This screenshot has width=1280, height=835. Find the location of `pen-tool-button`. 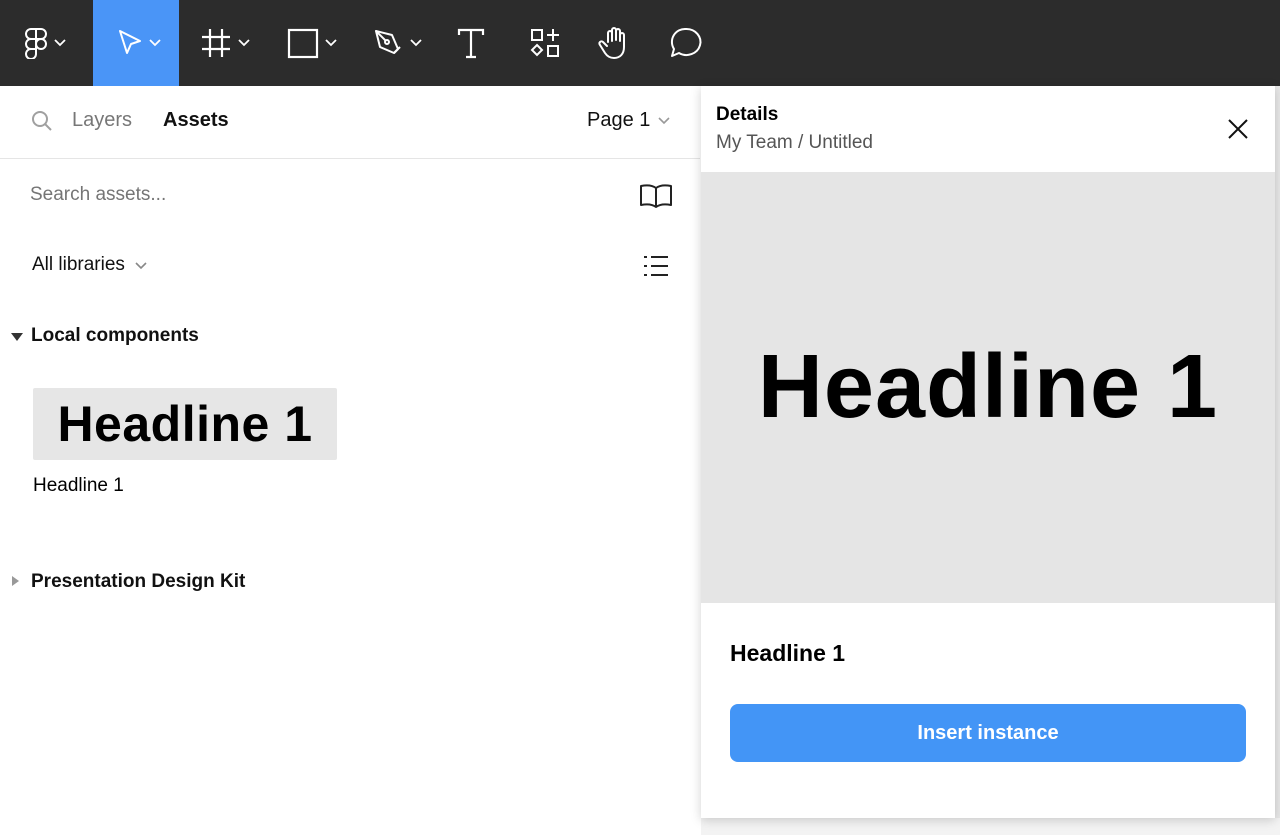

pen-tool-button is located at coordinates (402, 43).